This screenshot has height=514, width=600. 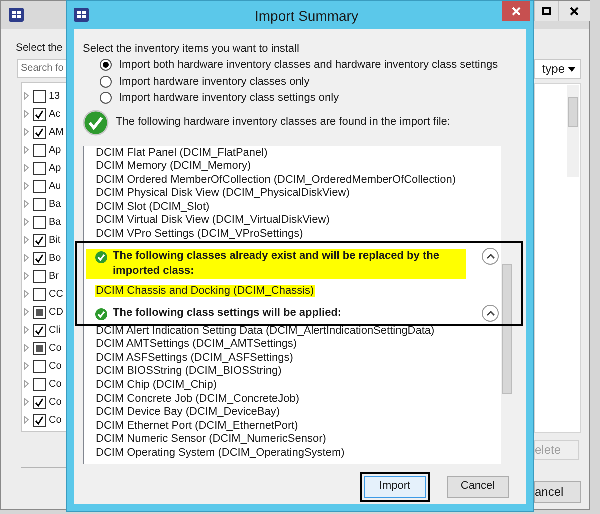 What do you see at coordinates (199, 234) in the screenshot?
I see `class-list-item: DCIM VPro Settings (DCIM_VProSettings)` at bounding box center [199, 234].